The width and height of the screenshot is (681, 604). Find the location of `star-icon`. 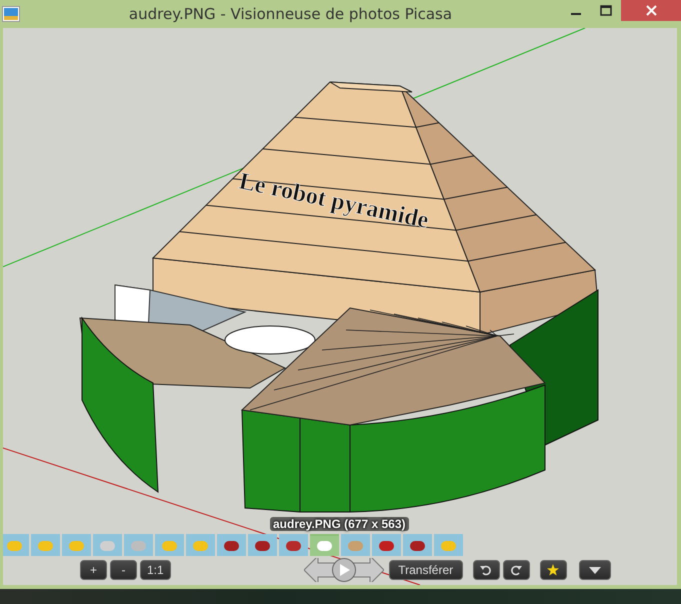

star-icon is located at coordinates (553, 570).